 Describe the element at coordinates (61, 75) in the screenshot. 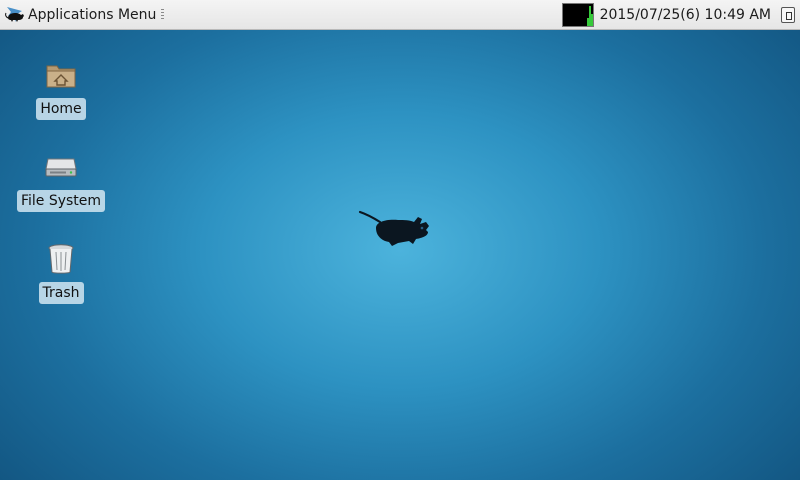

I see `home-folder-icon` at that location.